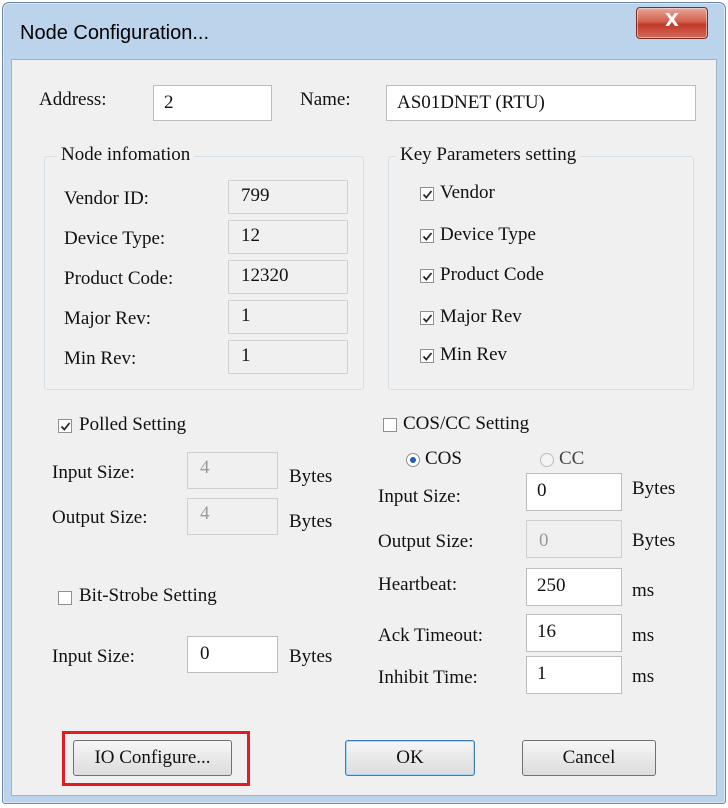 The height and width of the screenshot is (808, 728). I want to click on heartbeat-unit: ms, so click(643, 590).